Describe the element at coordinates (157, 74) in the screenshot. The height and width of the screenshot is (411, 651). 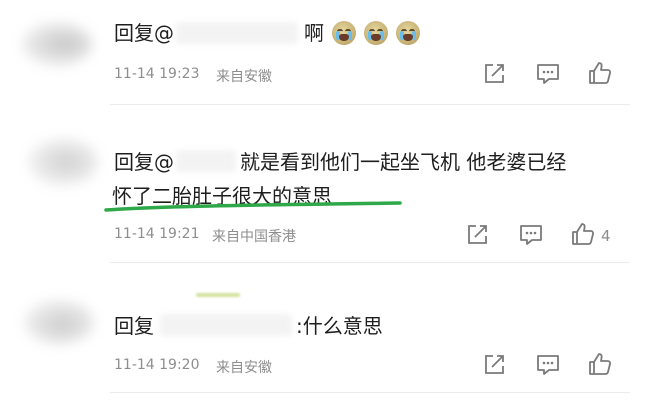
I see `timestamp: 11-14 19:23` at that location.